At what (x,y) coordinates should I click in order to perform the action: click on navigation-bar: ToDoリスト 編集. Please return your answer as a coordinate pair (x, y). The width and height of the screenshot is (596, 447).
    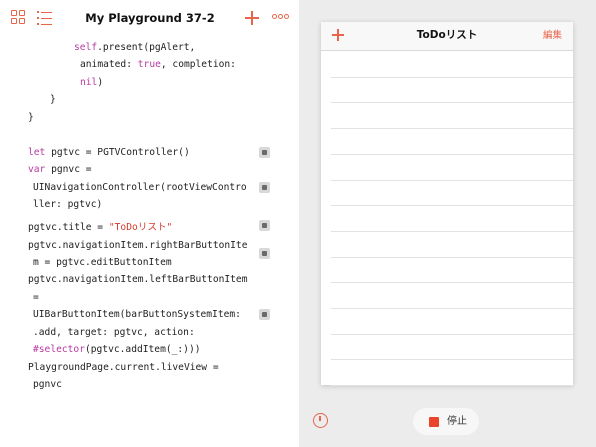
    Looking at the image, I should click on (447, 36).